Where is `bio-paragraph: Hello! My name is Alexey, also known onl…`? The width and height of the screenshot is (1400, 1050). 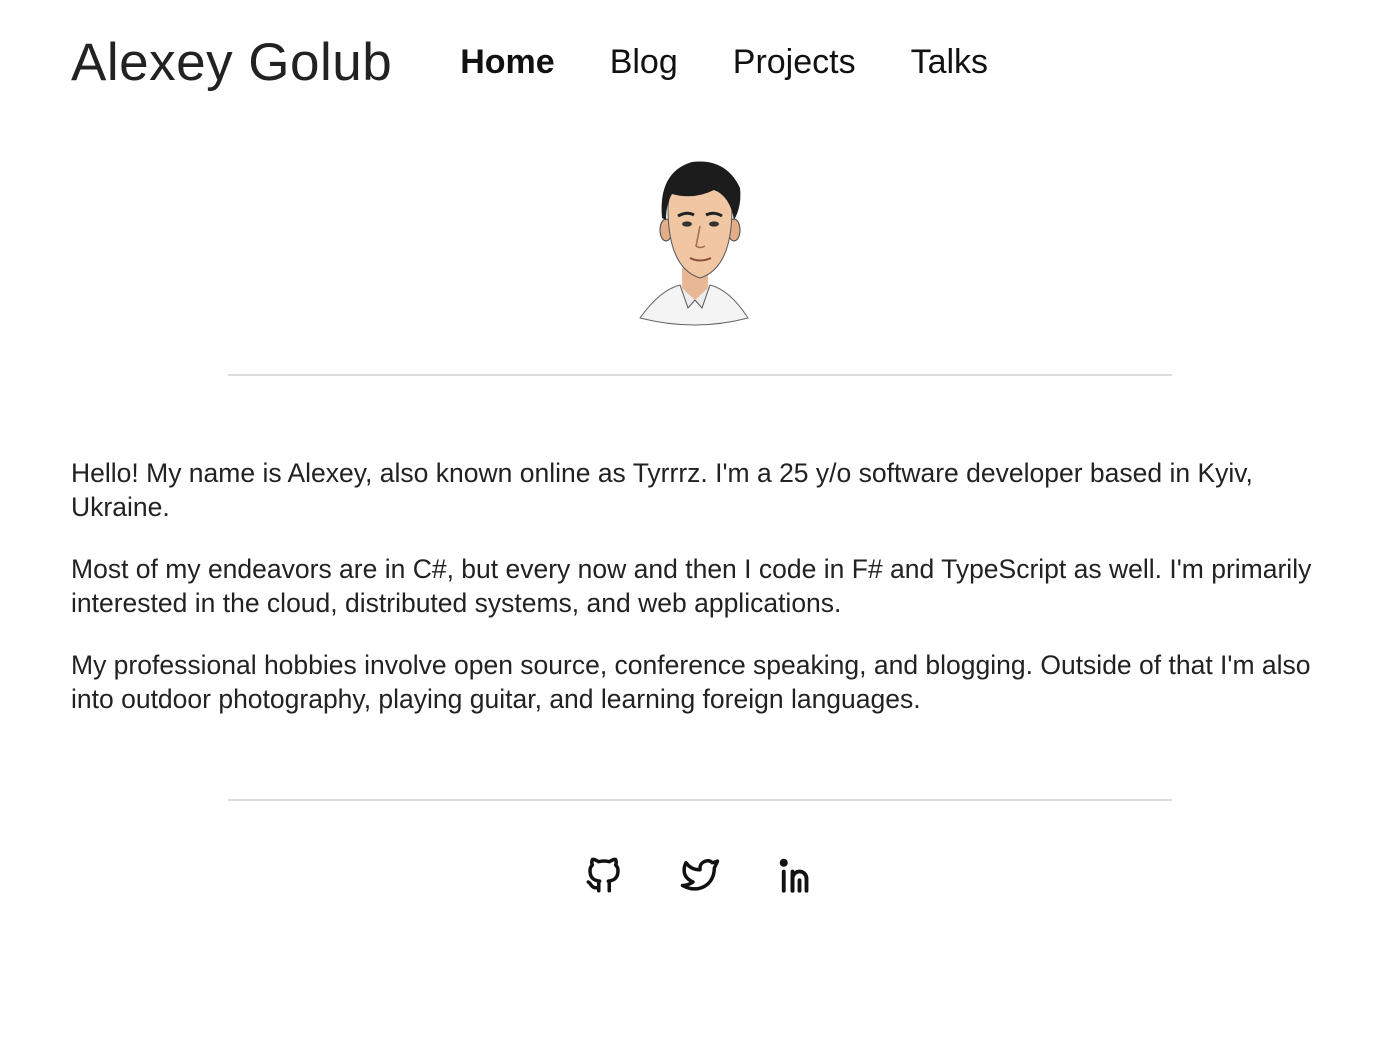 bio-paragraph: Hello! My name is Alexey, also known onl… is located at coordinates (662, 490).